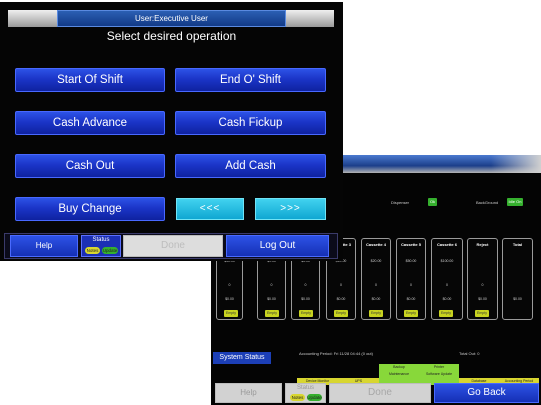 This screenshot has height=405, width=541. Describe the element at coordinates (399, 367) in the screenshot. I see `backup-status: Backup` at that location.